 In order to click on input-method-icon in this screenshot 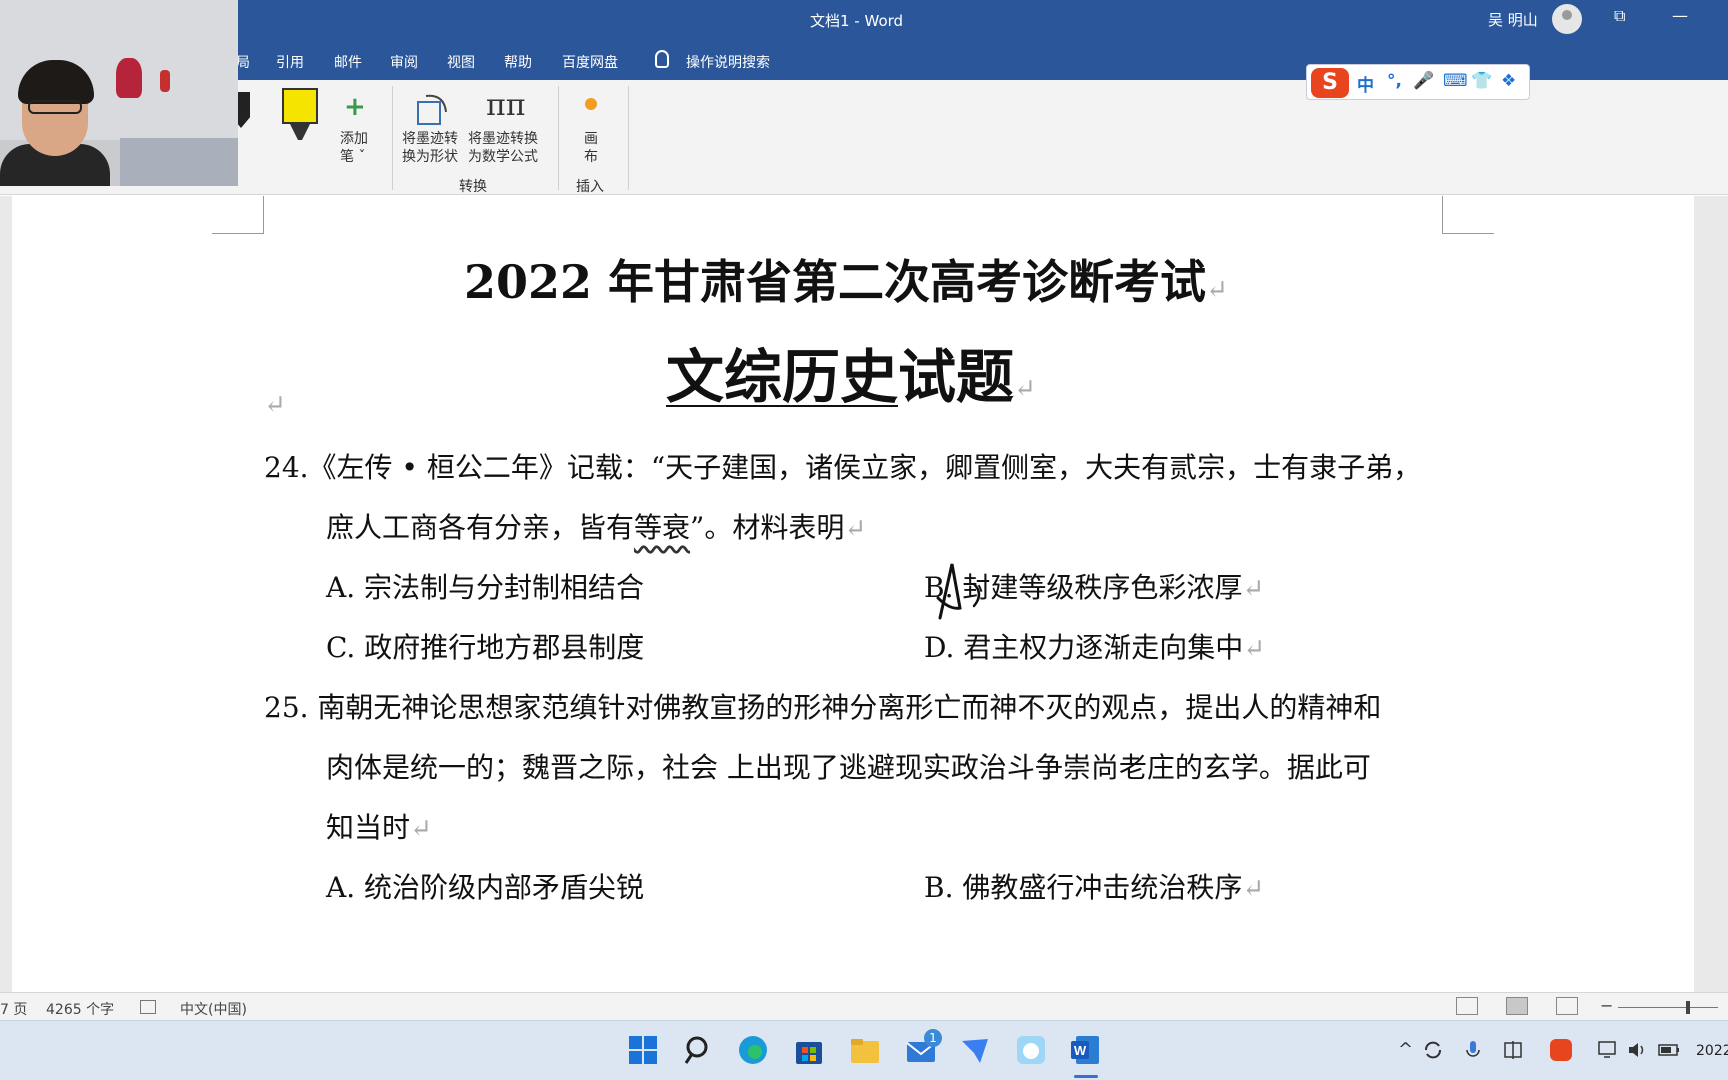, I will do `click(1513, 1050)`.